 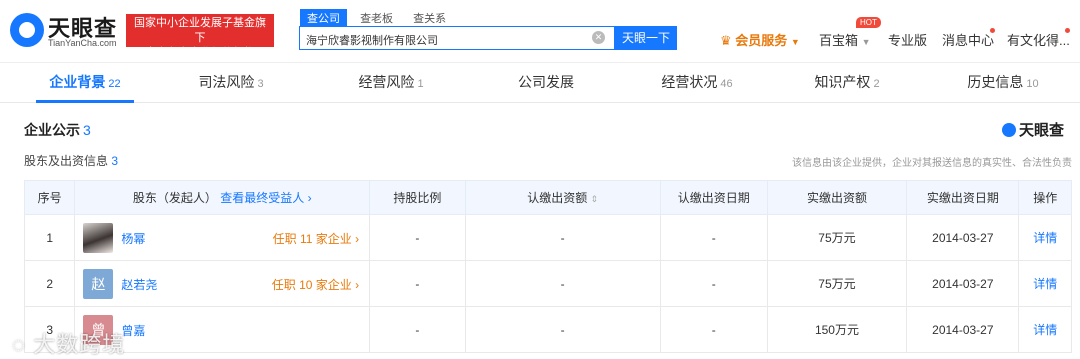 What do you see at coordinates (265, 198) in the screenshot?
I see `beneficiary-link: 查看最终受益人 ›` at bounding box center [265, 198].